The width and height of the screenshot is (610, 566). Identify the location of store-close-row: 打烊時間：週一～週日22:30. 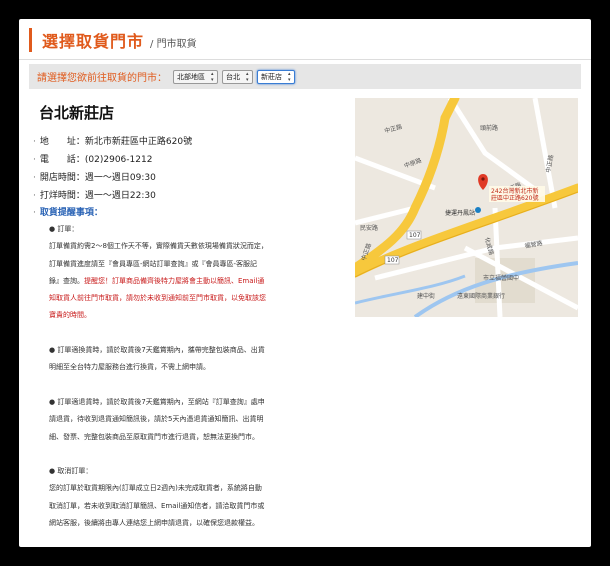
(112, 196).